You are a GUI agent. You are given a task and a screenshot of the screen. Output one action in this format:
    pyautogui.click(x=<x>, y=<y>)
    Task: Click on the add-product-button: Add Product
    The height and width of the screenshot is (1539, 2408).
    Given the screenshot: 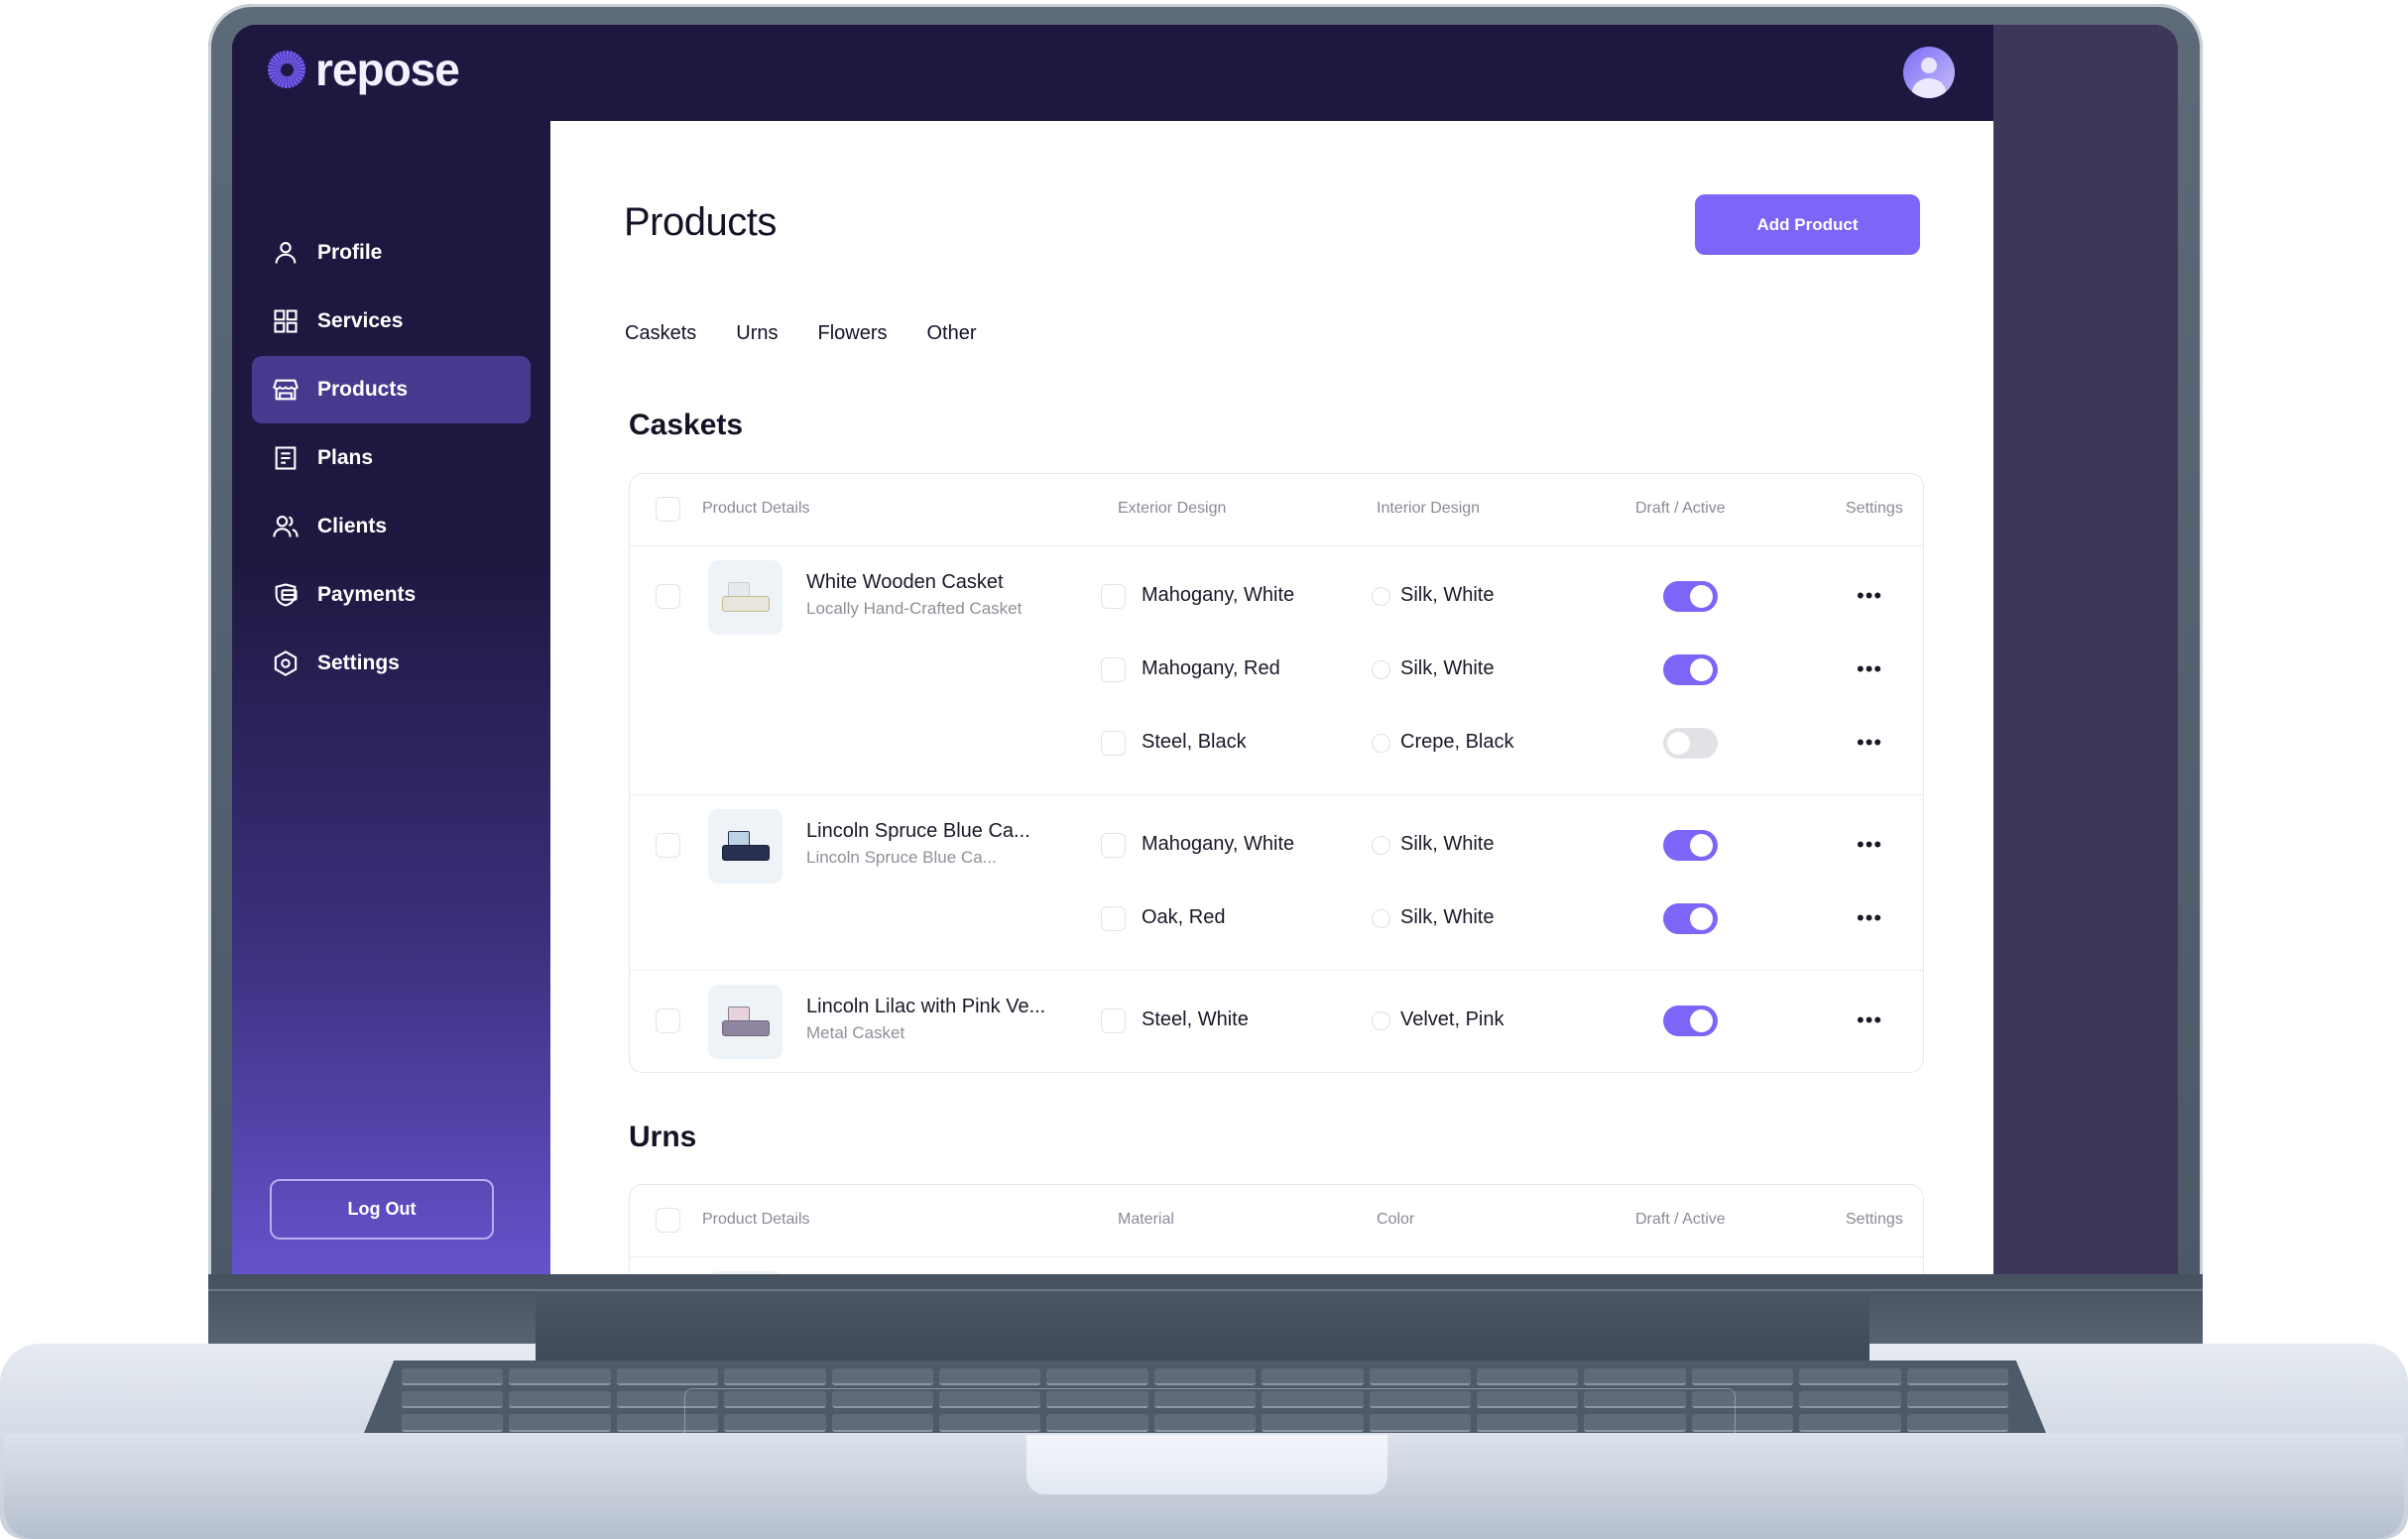 What is the action you would take?
    pyautogui.click(x=1808, y=224)
    